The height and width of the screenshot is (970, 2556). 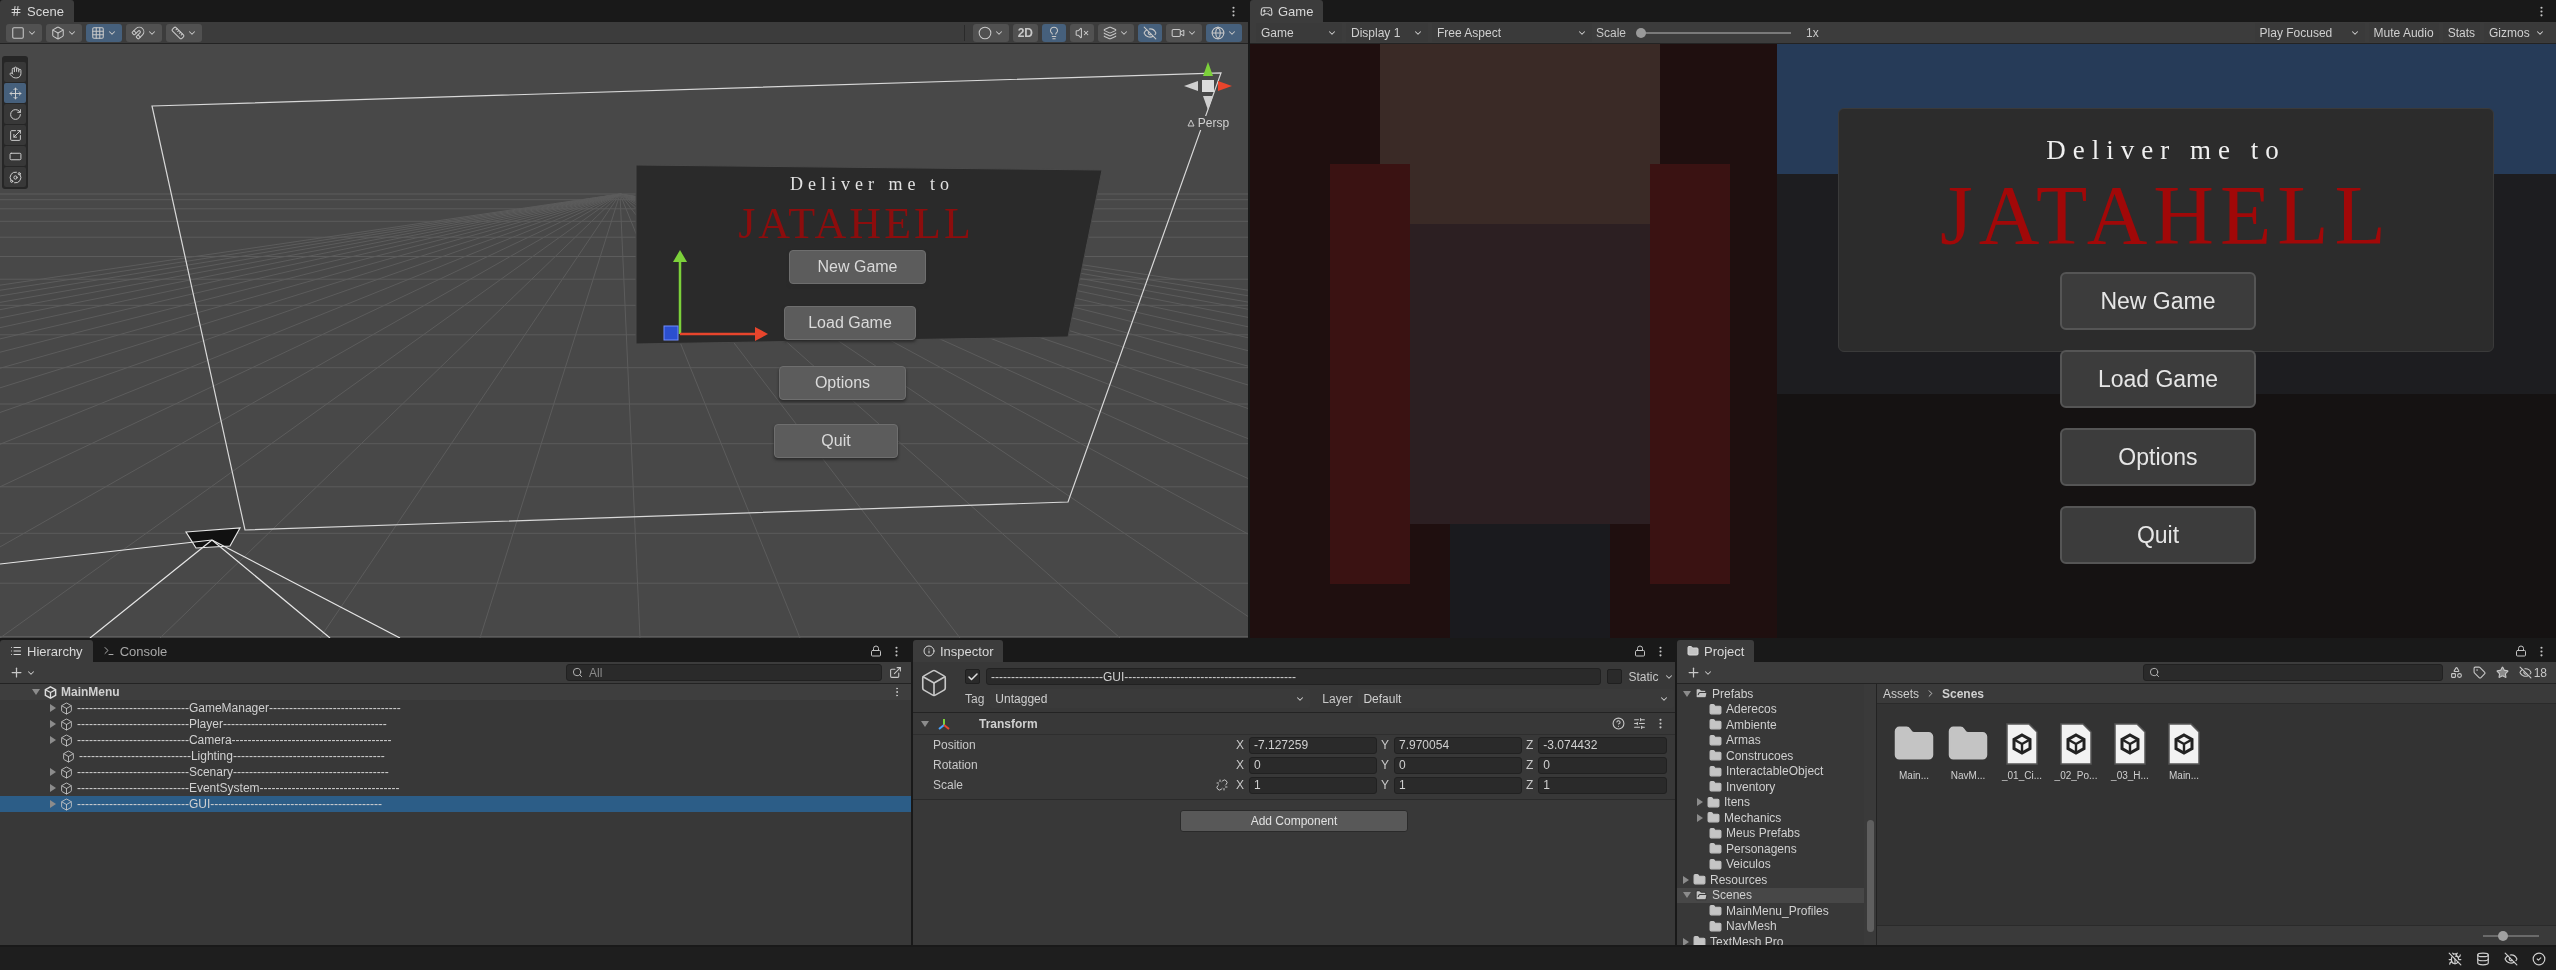 What do you see at coordinates (1770, 725) in the screenshot?
I see `folder-row: Ambiente` at bounding box center [1770, 725].